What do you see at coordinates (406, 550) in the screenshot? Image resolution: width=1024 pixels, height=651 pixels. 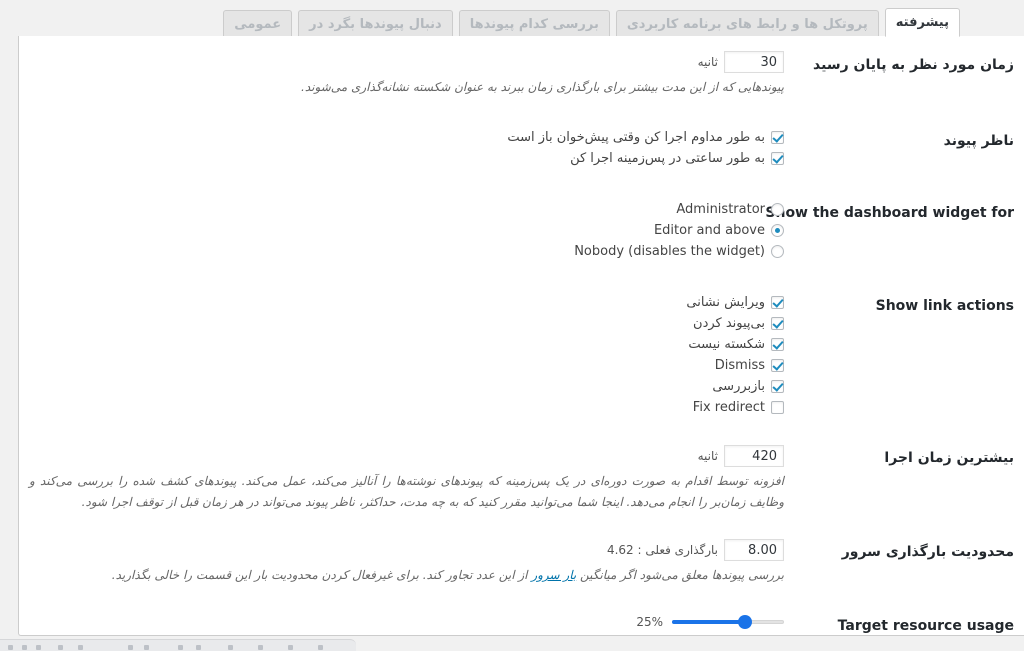 I see `server-load-limit-field-line: بارگذاری فعلی : 4.62` at bounding box center [406, 550].